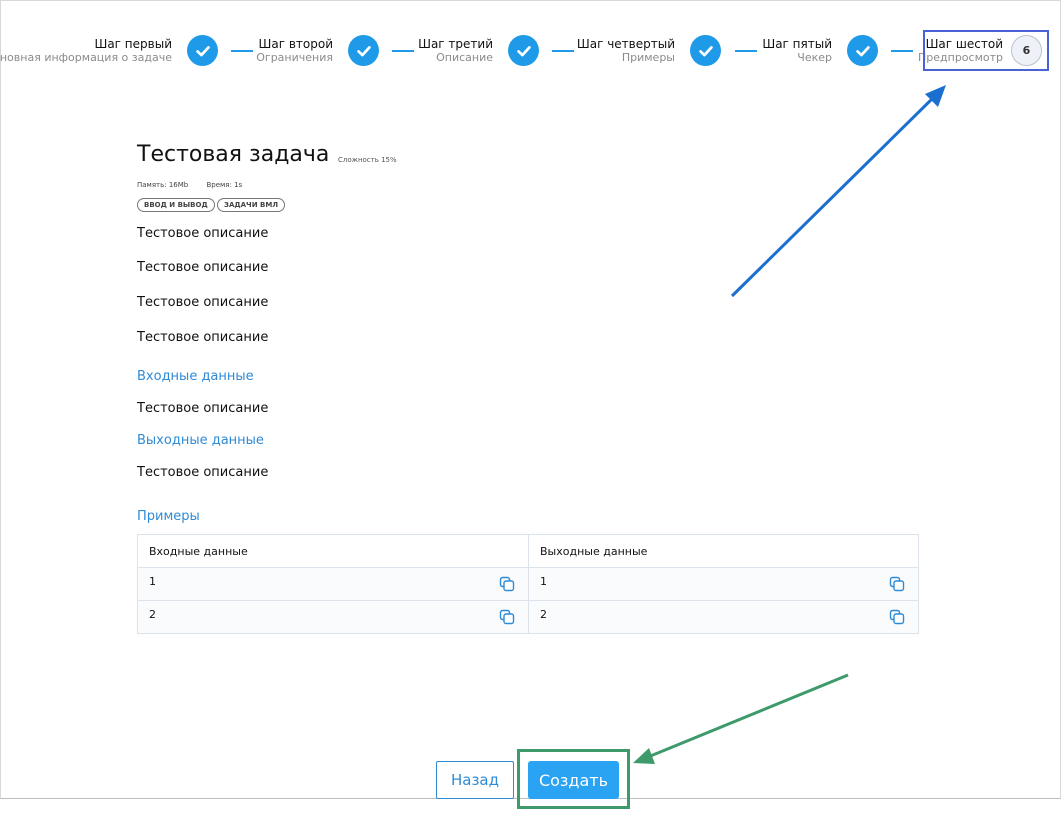 The width and height of the screenshot is (1063, 815). What do you see at coordinates (295, 44) in the screenshot?
I see `step-title: Шаг второй` at bounding box center [295, 44].